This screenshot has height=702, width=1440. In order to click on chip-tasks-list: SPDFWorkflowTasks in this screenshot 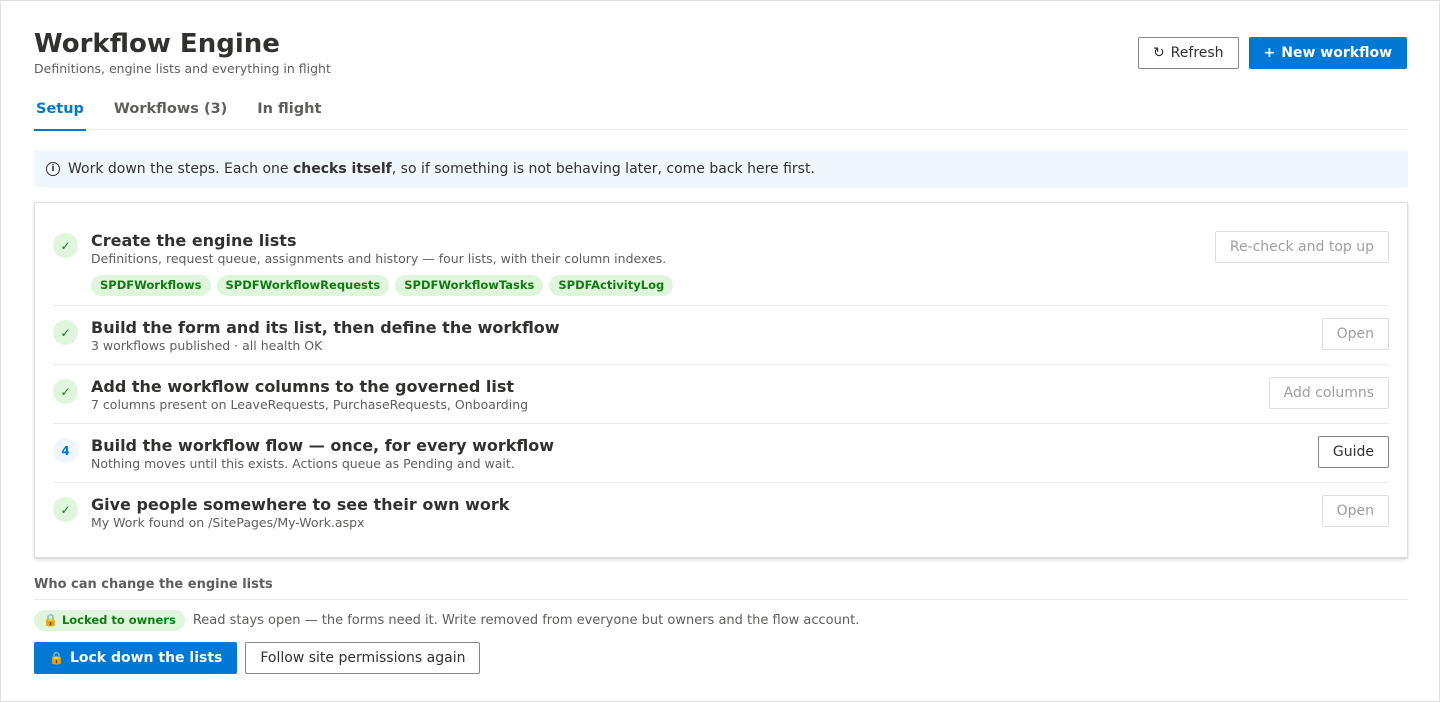, I will do `click(469, 285)`.